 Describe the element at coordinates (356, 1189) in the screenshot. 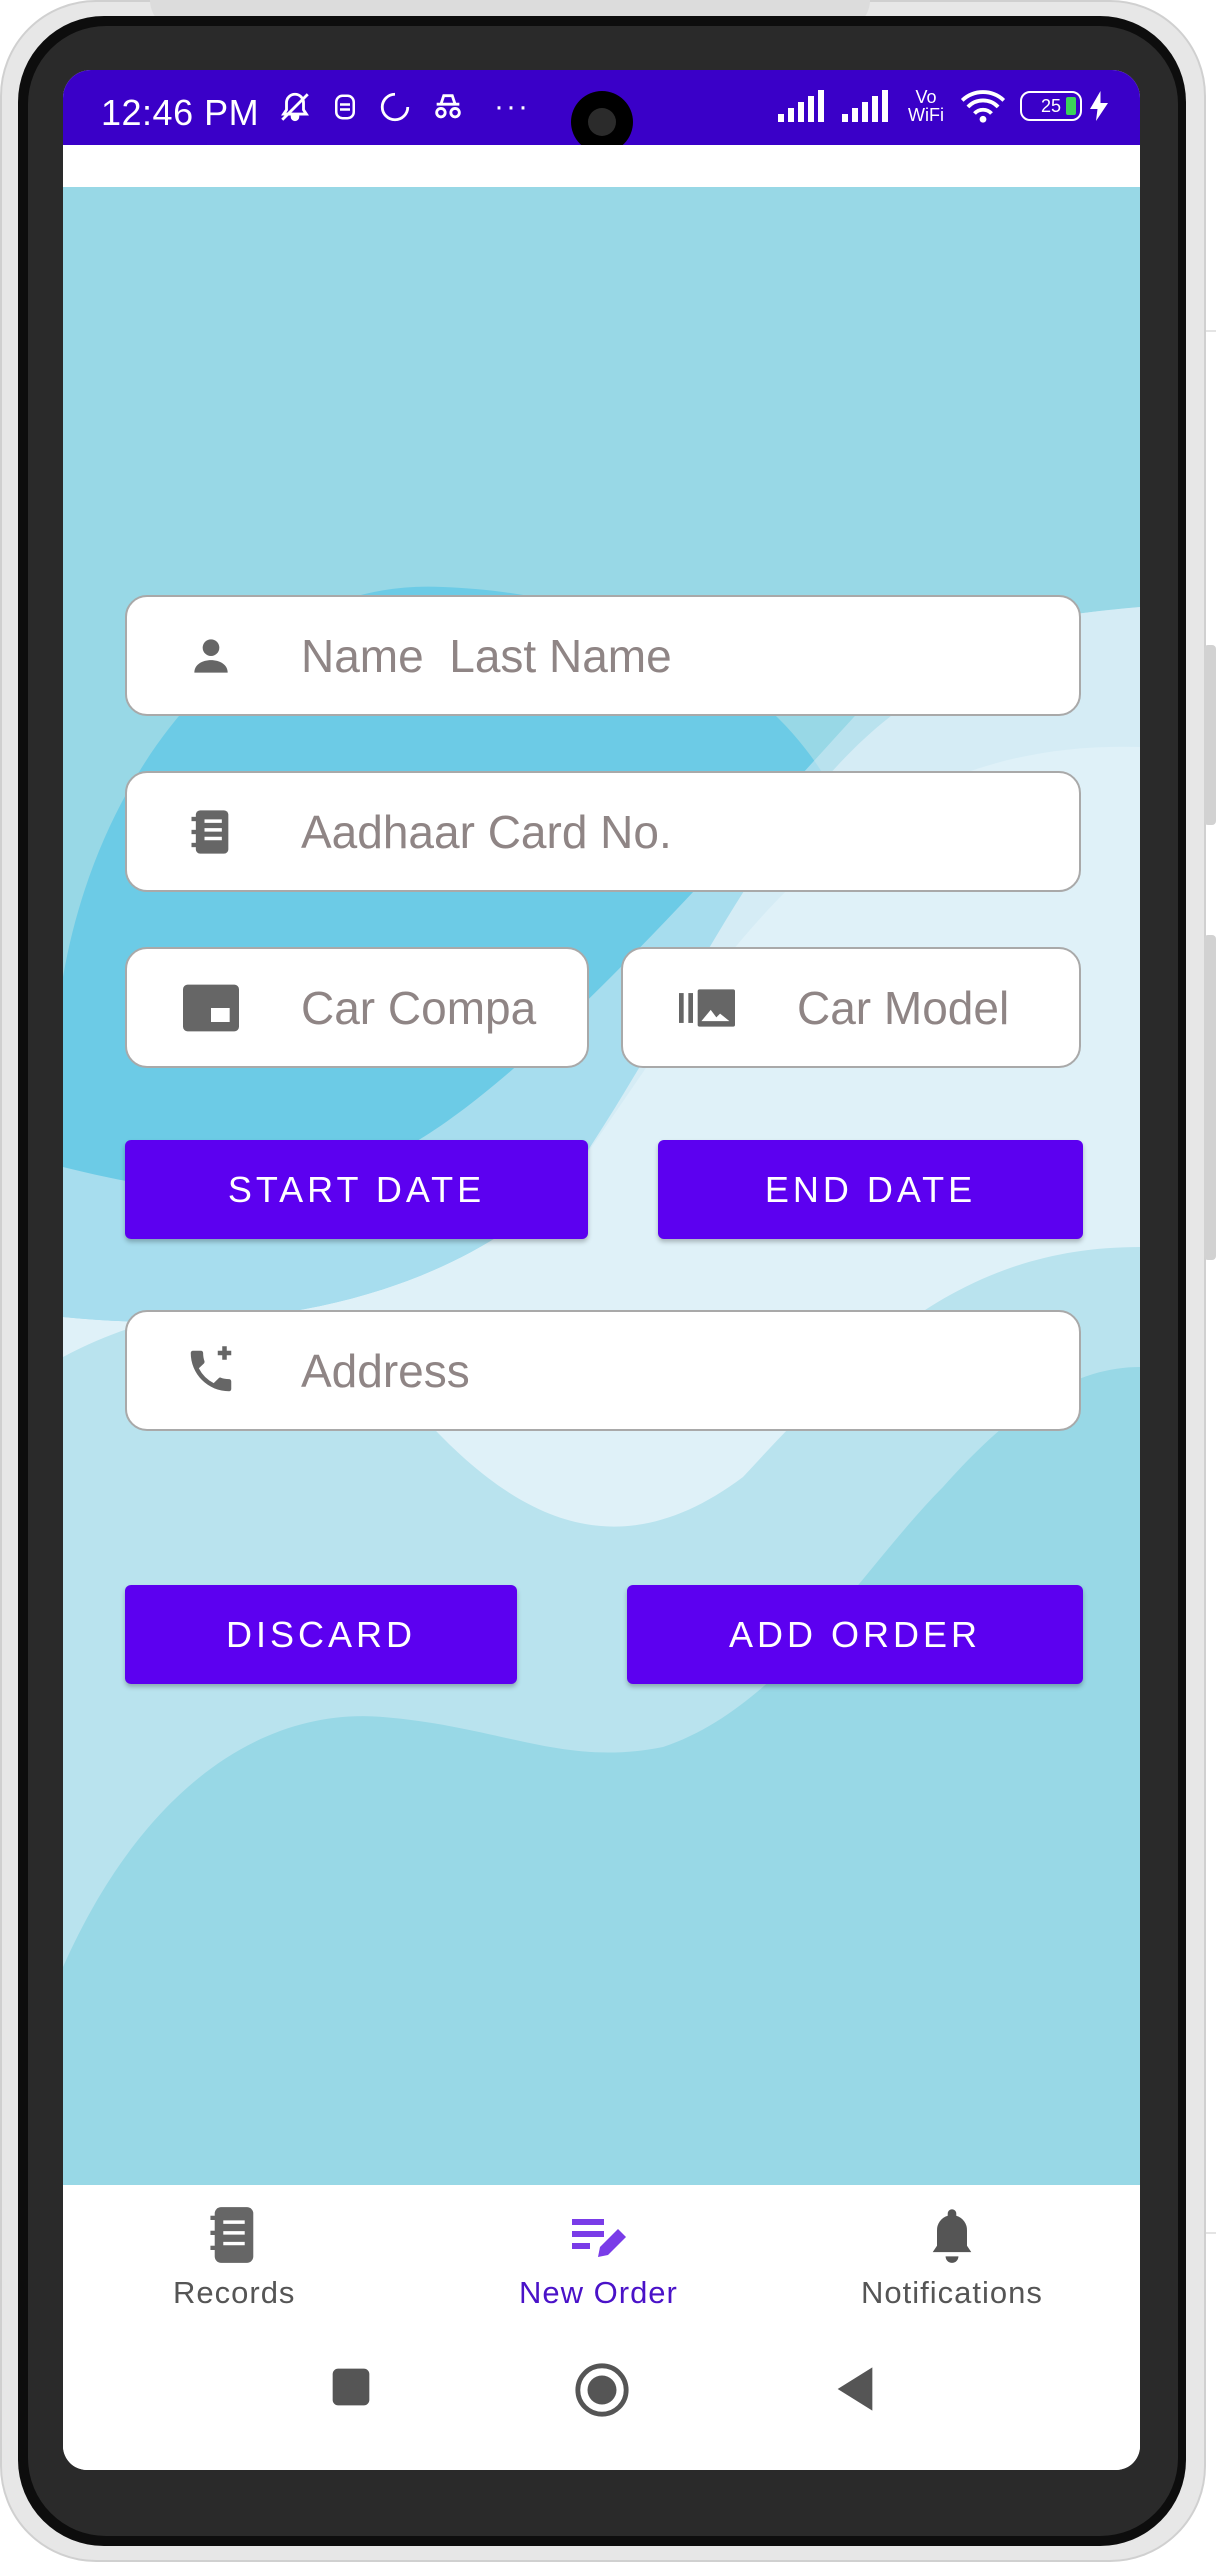

I see `start-date-button: START DATE` at that location.